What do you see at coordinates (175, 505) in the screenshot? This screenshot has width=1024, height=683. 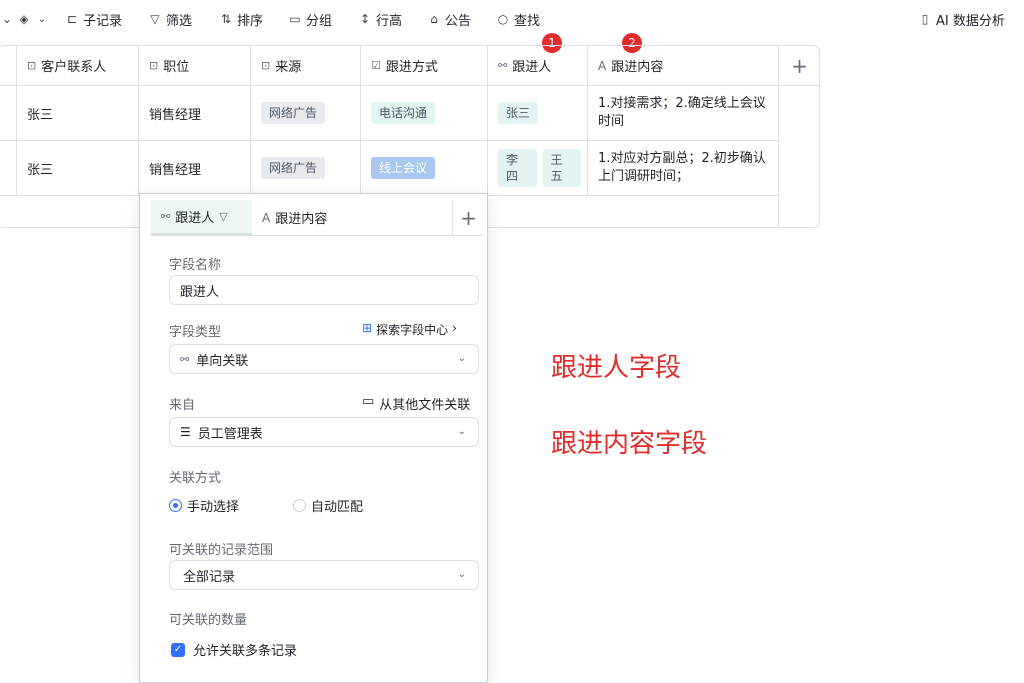 I see `radio-checked-icon` at bounding box center [175, 505].